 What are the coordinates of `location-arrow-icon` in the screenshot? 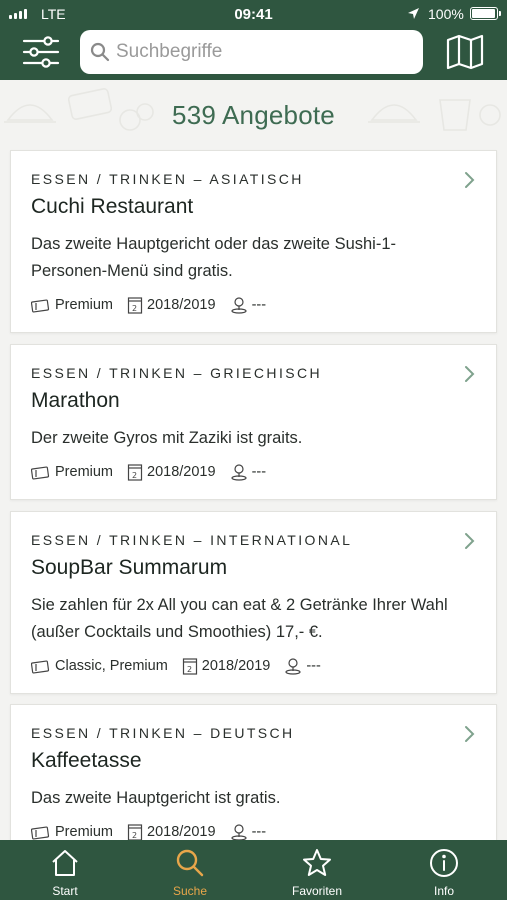 It's located at (413, 13).